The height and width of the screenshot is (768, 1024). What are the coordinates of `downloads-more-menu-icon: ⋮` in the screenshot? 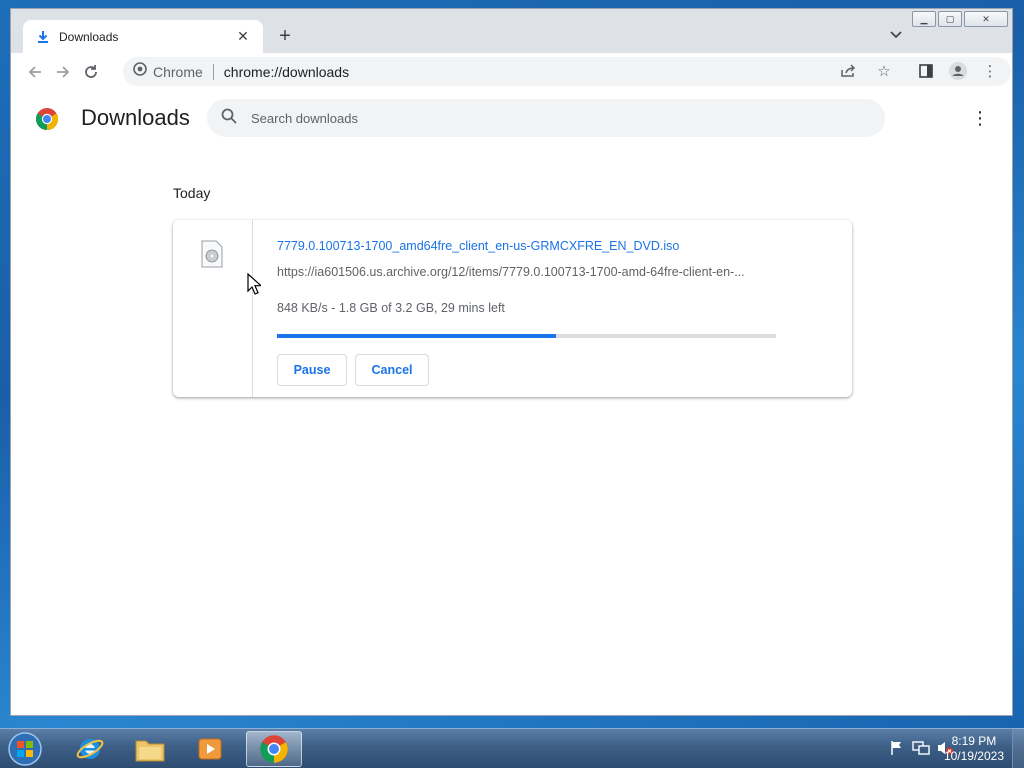 It's located at (980, 118).